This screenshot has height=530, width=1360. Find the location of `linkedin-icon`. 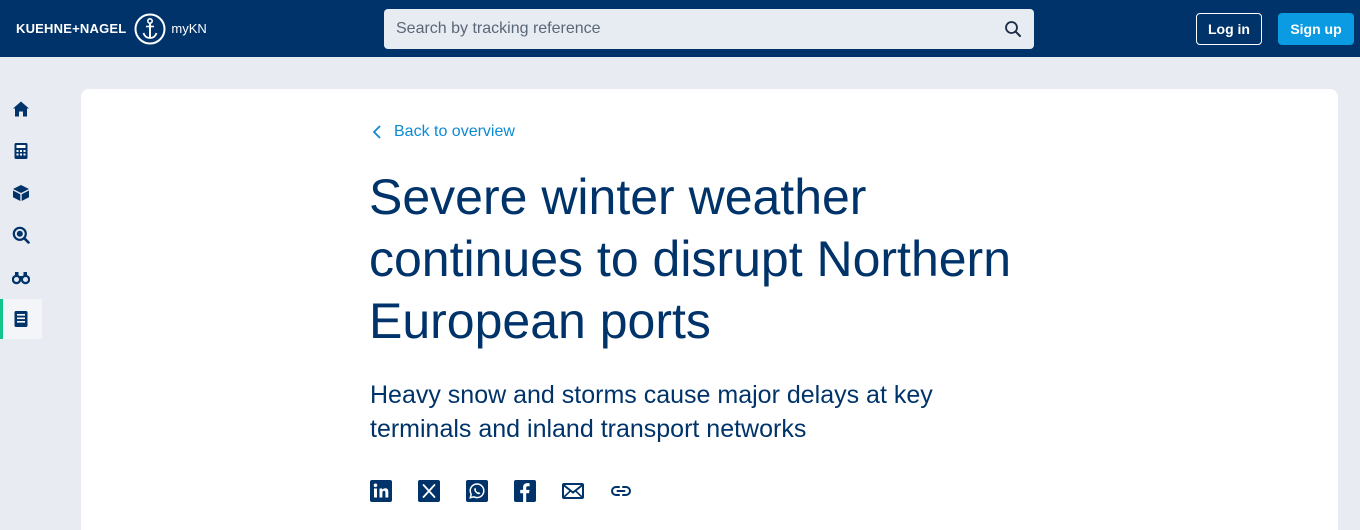

linkedin-icon is located at coordinates (381, 491).